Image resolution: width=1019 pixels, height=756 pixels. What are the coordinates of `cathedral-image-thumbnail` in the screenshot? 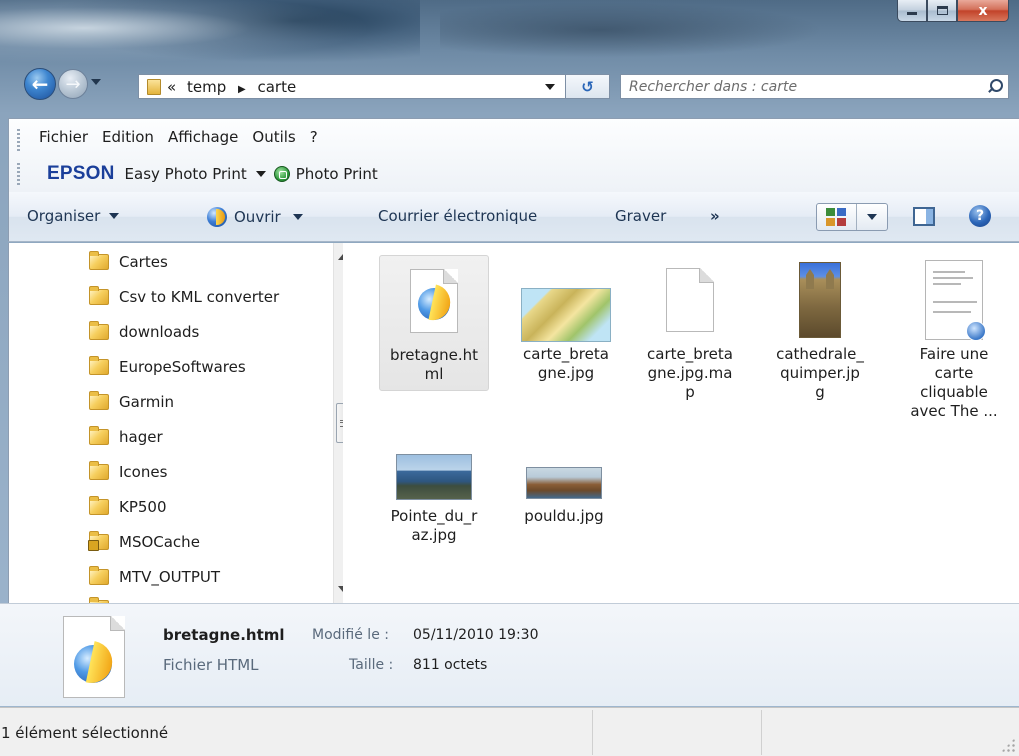 It's located at (820, 300).